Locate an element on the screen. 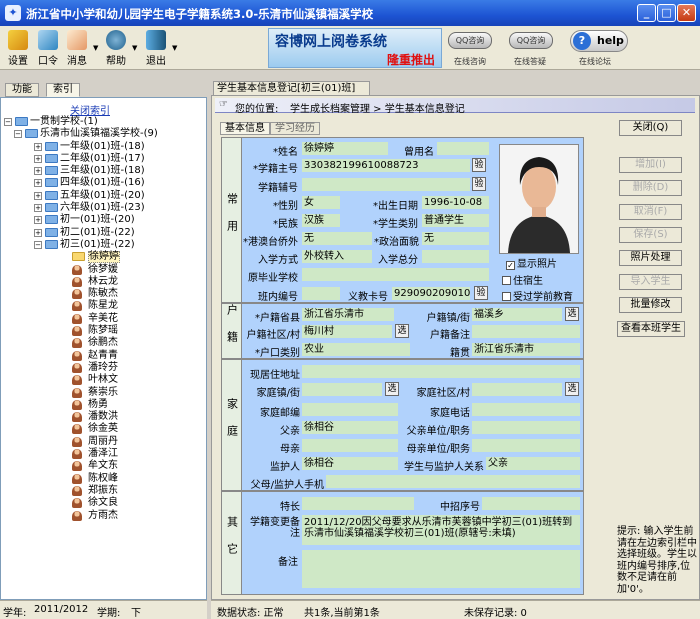 The width and height of the screenshot is (700, 619). sid-field: 330382199610088723 is located at coordinates (386, 165).